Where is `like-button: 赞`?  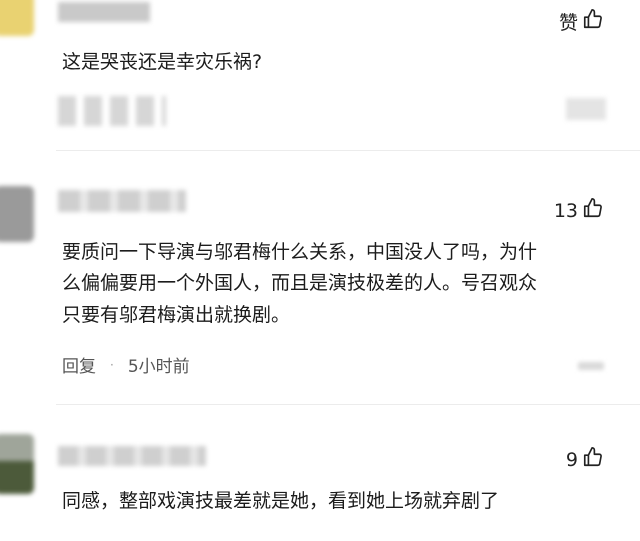 like-button: 赞 is located at coordinates (581, 21).